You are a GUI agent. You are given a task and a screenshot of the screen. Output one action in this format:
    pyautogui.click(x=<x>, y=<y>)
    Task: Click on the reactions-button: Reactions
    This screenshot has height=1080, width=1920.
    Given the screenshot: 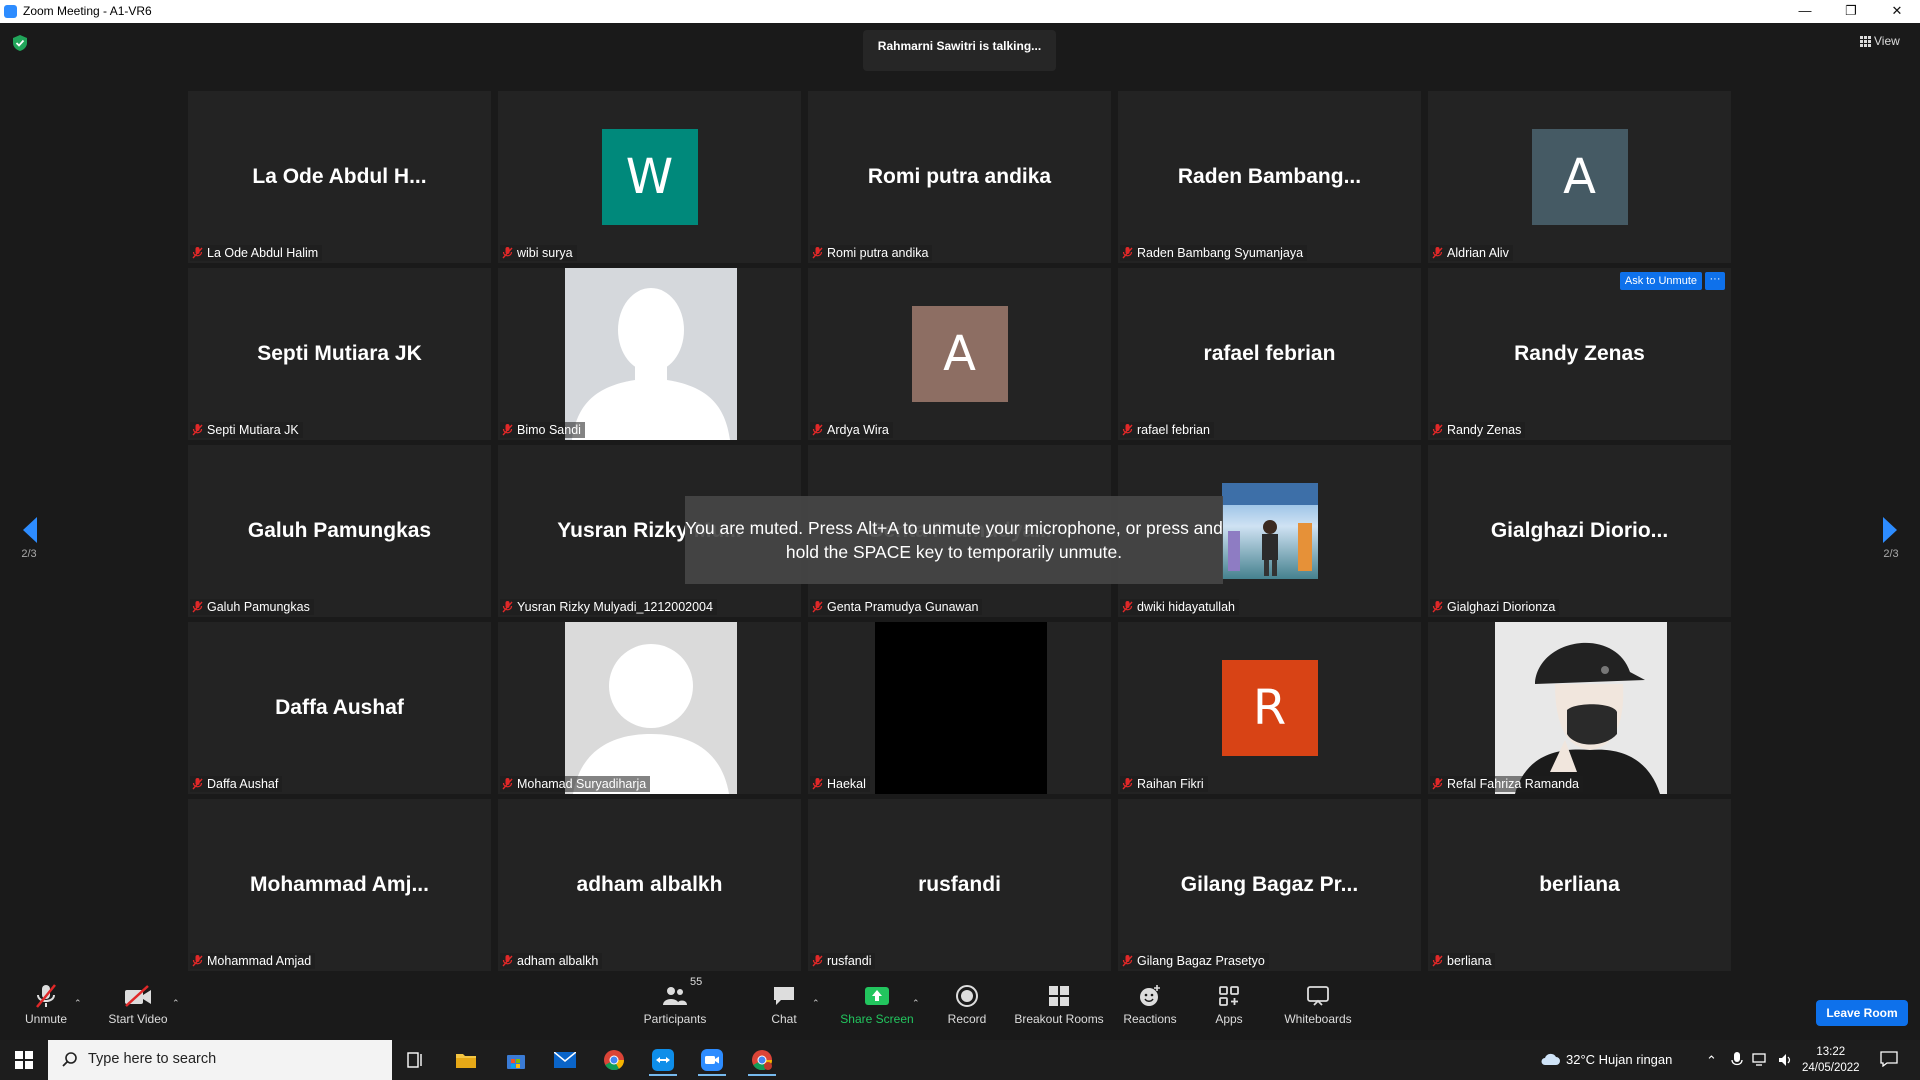 What is the action you would take?
    pyautogui.click(x=1150, y=1004)
    